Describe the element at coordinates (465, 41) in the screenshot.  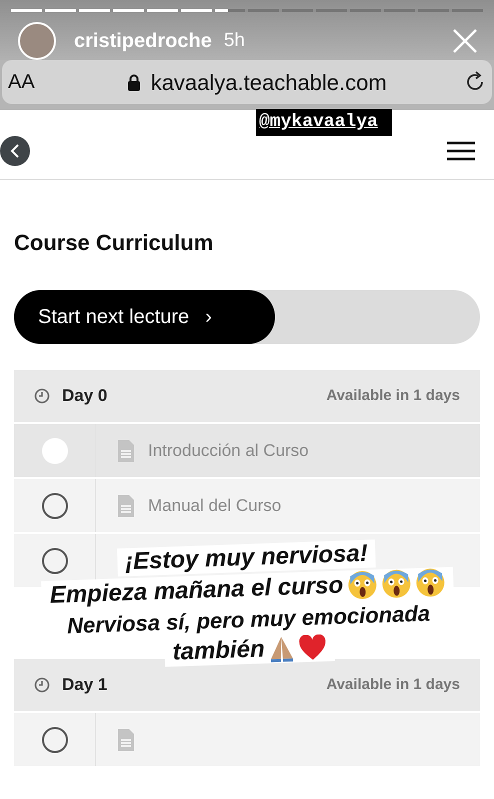
I see `close-icon` at that location.